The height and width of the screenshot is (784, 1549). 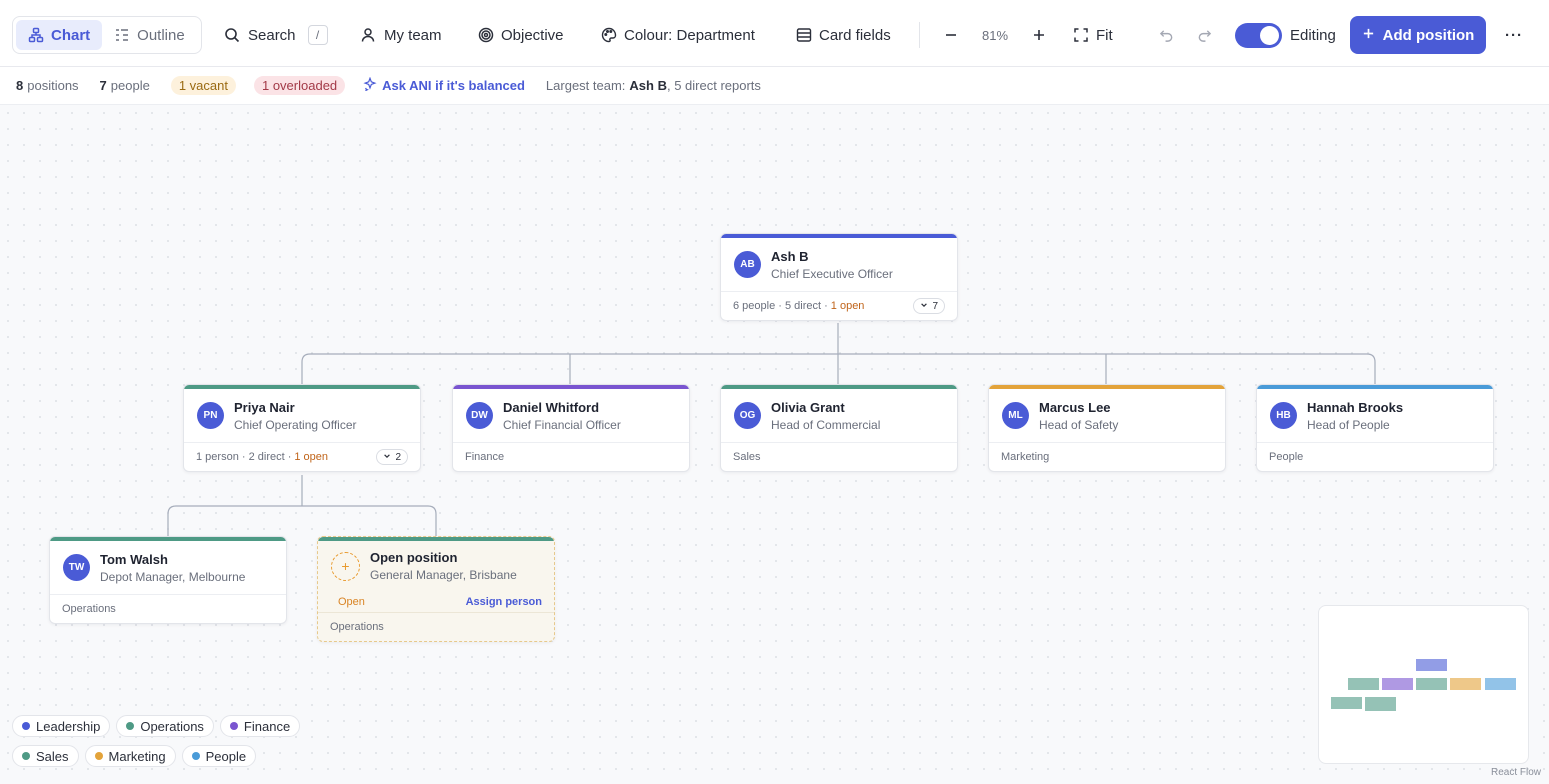 What do you see at coordinates (392, 457) in the screenshot?
I see `collapse-toggle: 2` at bounding box center [392, 457].